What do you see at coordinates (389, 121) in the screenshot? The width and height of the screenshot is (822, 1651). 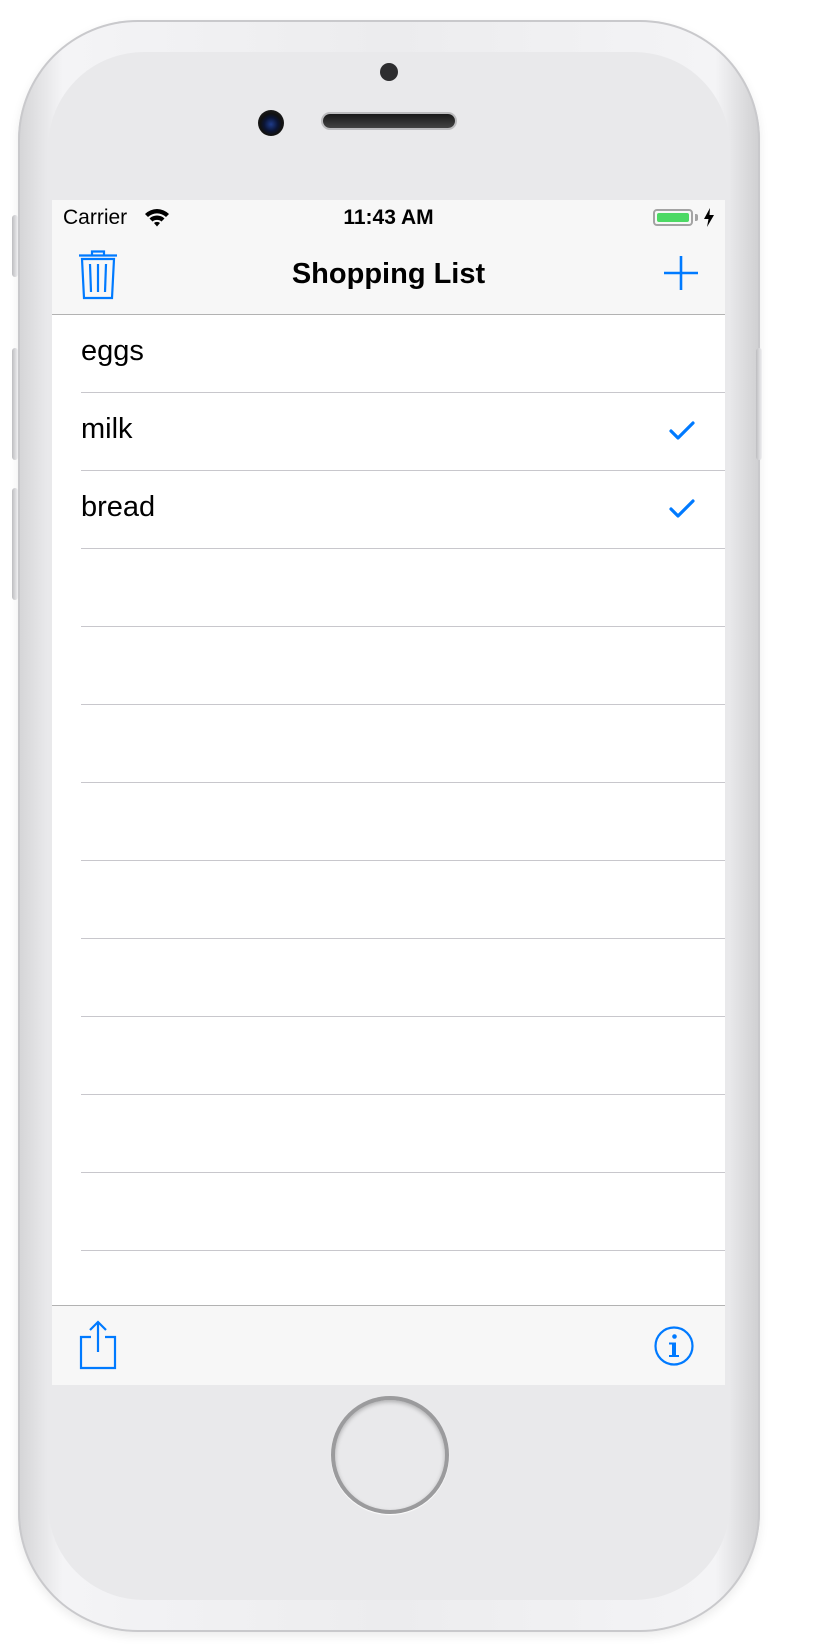 I see `earpiece-speaker` at bounding box center [389, 121].